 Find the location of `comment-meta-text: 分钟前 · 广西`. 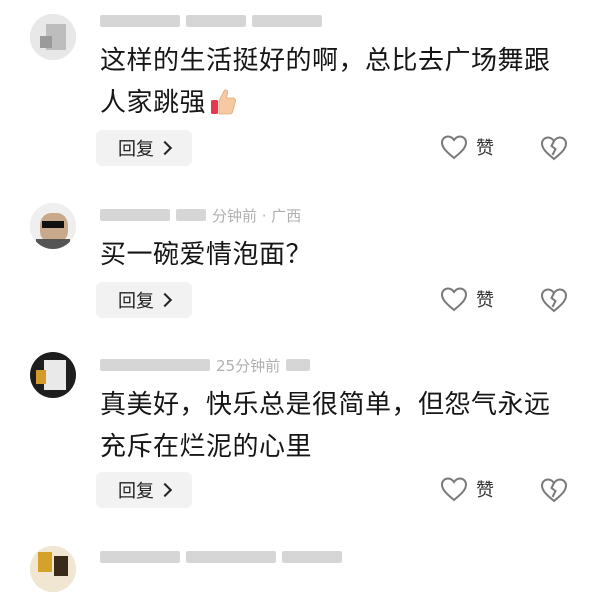

comment-meta-text: 分钟前 · 广西 is located at coordinates (257, 215).